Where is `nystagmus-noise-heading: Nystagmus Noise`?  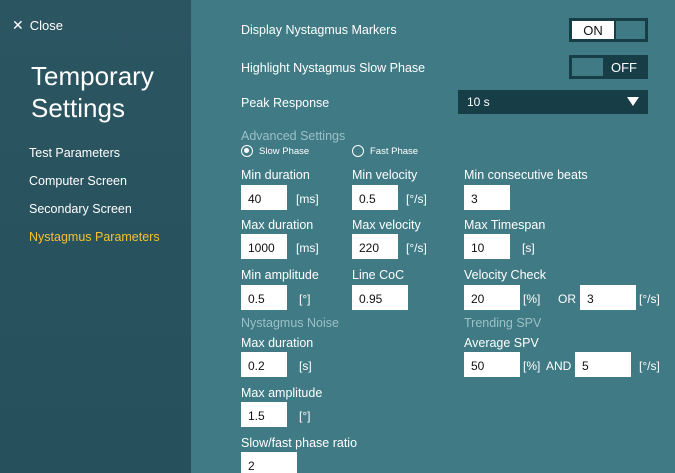
nystagmus-noise-heading: Nystagmus Noise is located at coordinates (290, 323).